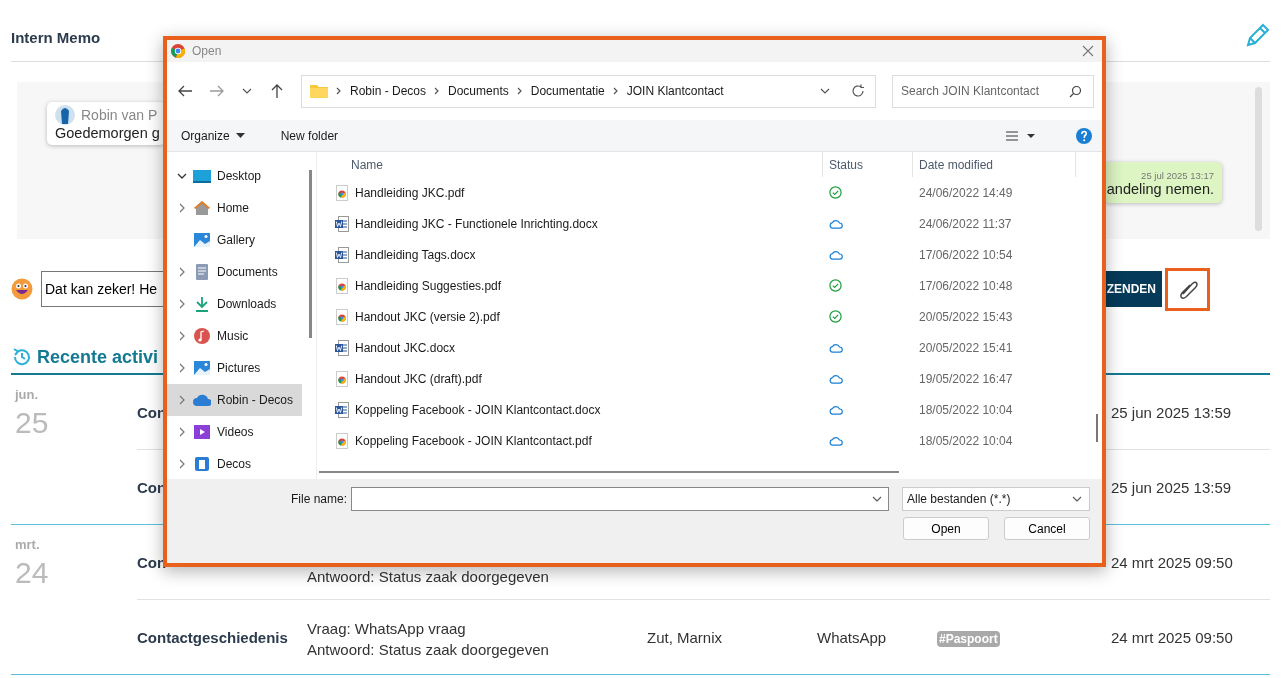 The image size is (1282, 678). Describe the element at coordinates (1088, 51) in the screenshot. I see `close-icon` at that location.